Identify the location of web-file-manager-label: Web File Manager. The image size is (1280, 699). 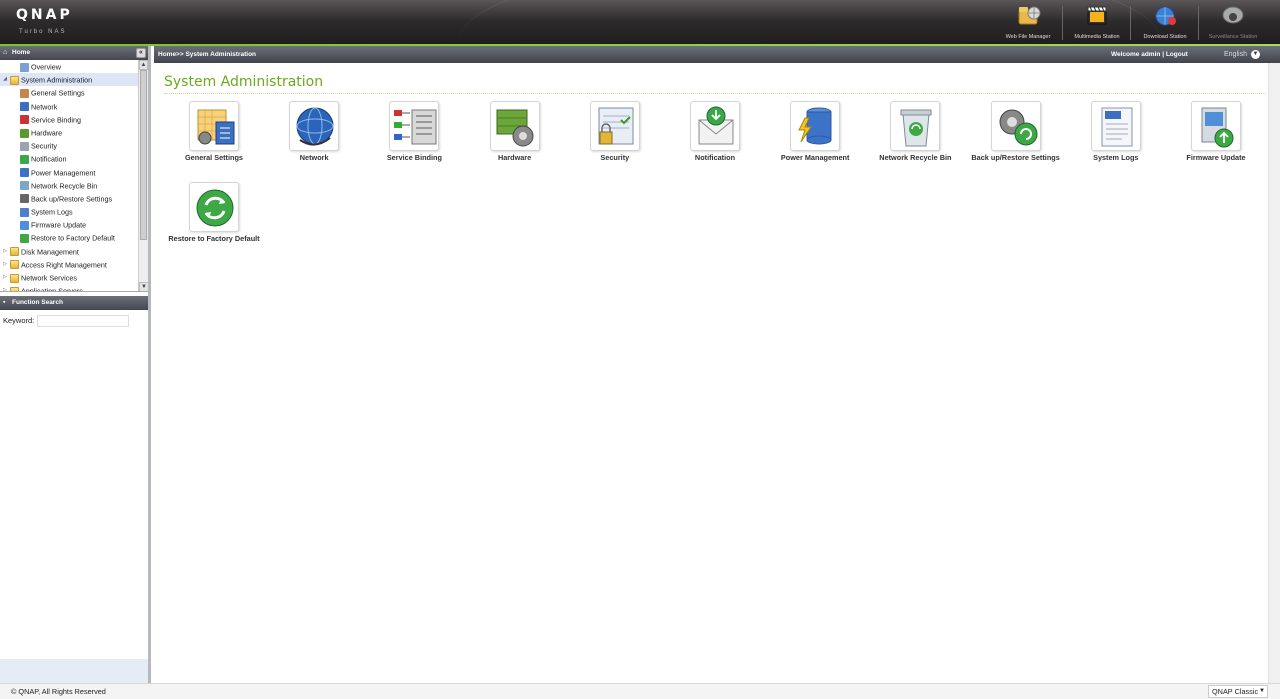
(1028, 37).